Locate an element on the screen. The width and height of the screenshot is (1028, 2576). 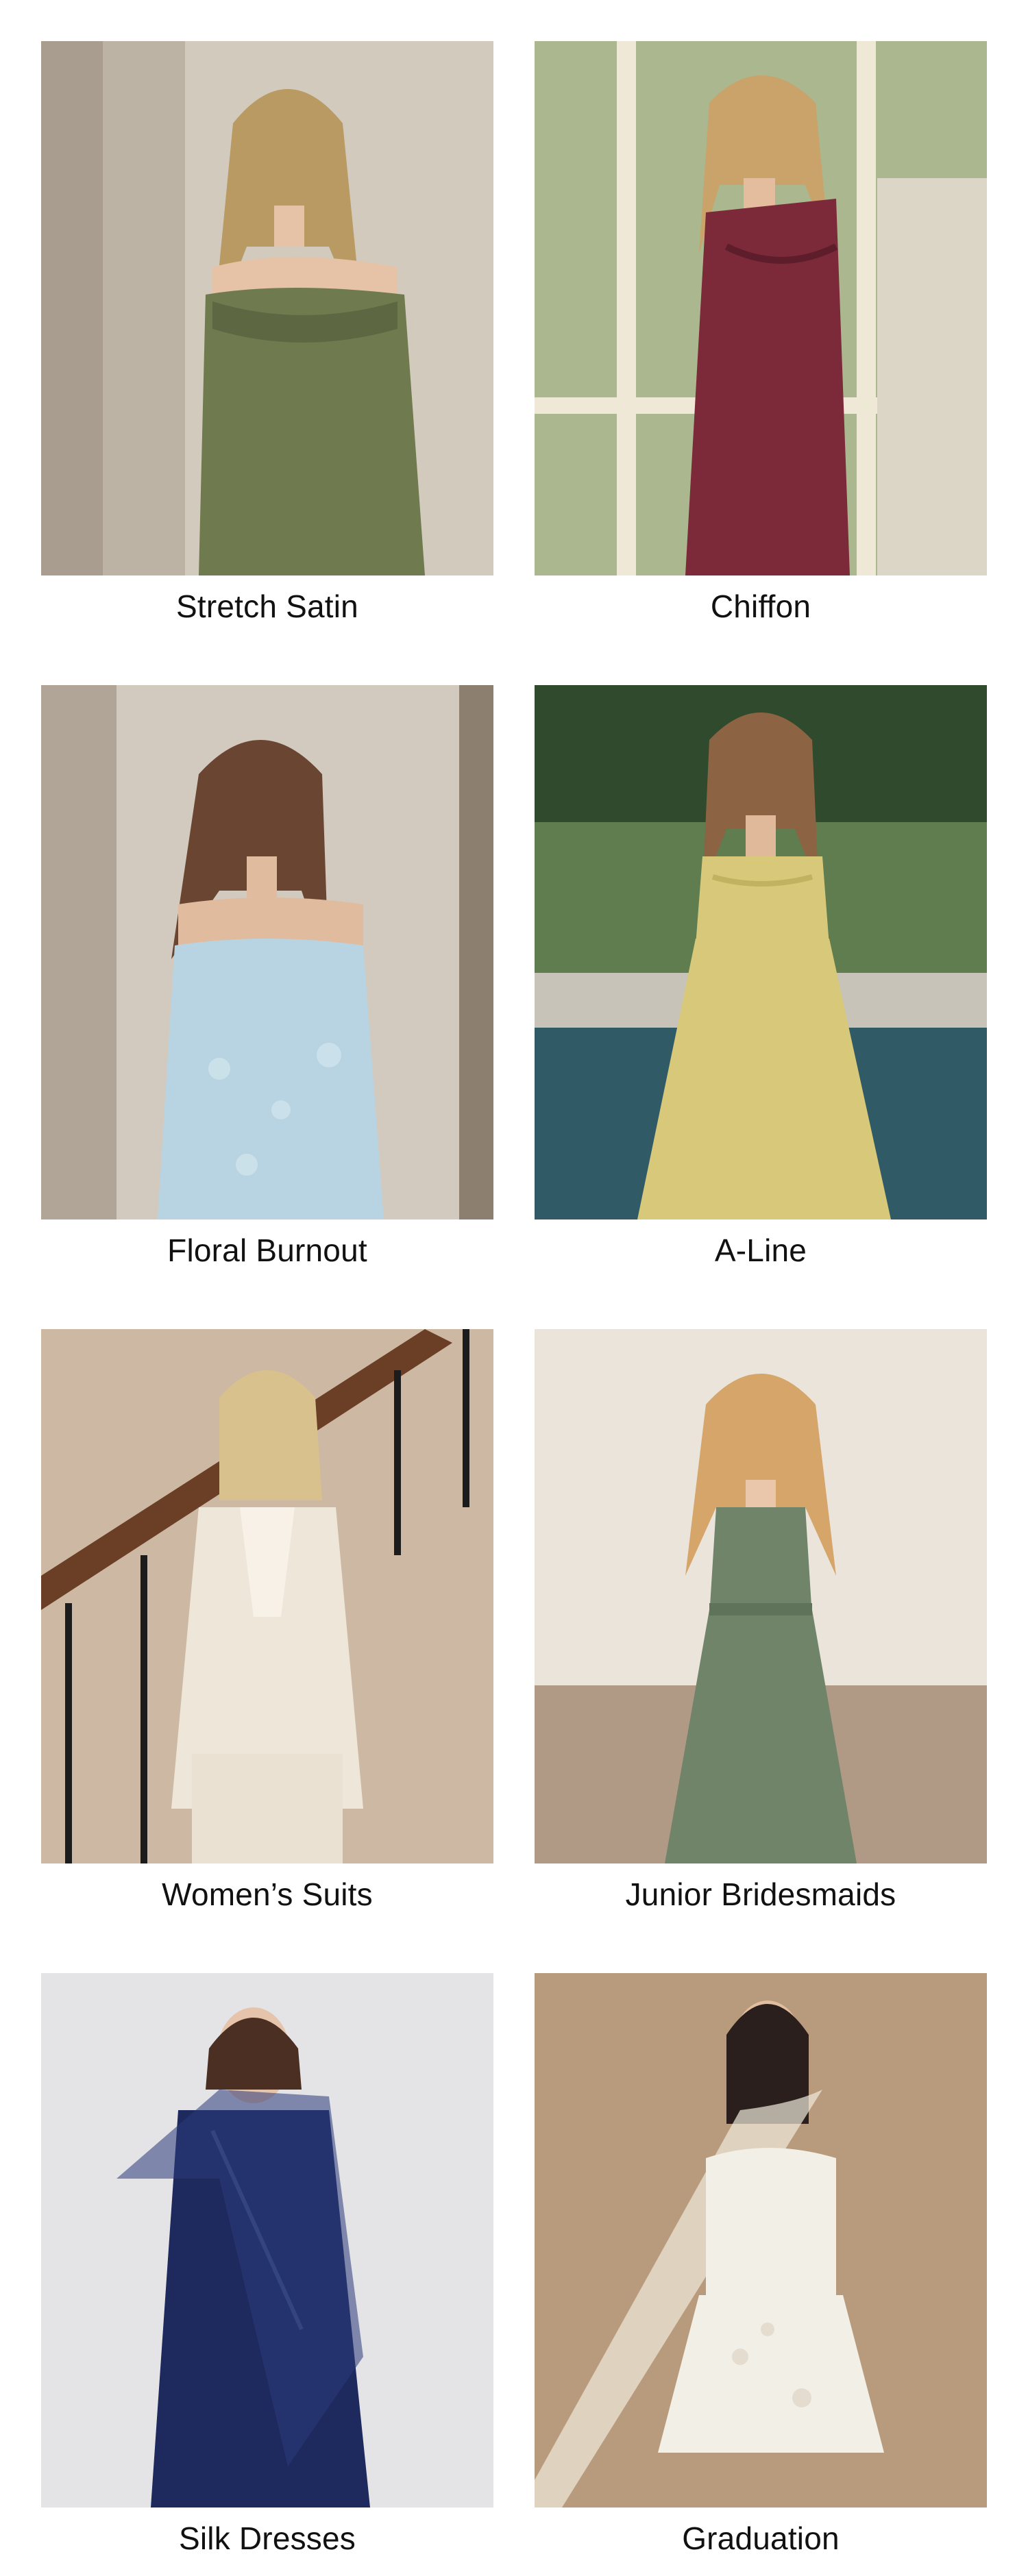
category-card-floral-burnout: Floral Burnout is located at coordinates (267, 986).